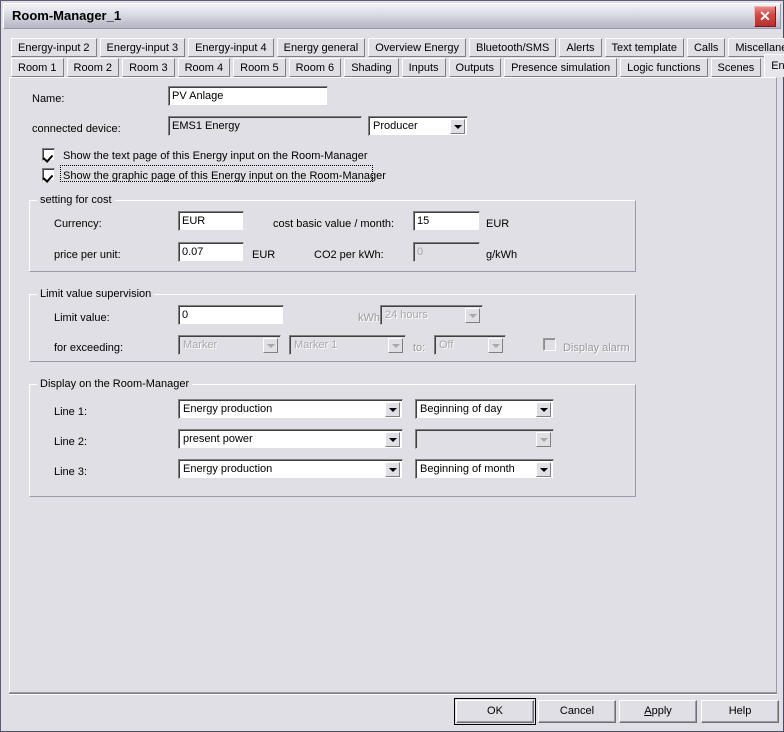  I want to click on to-label: to:, so click(419, 348).